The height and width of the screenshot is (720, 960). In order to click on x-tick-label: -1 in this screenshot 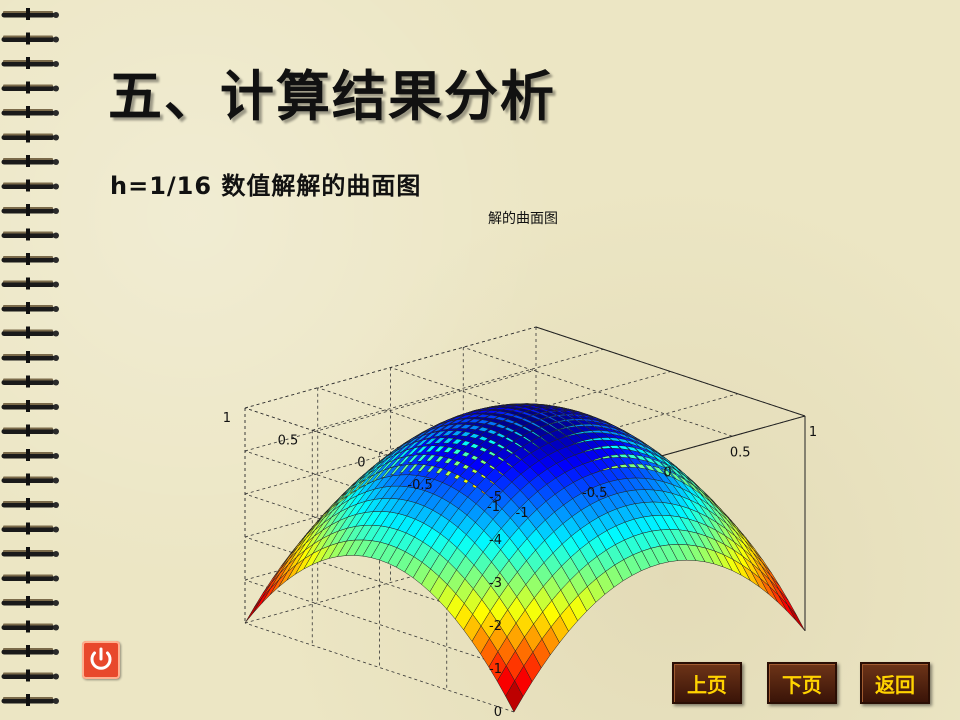, I will do `click(522, 513)`.